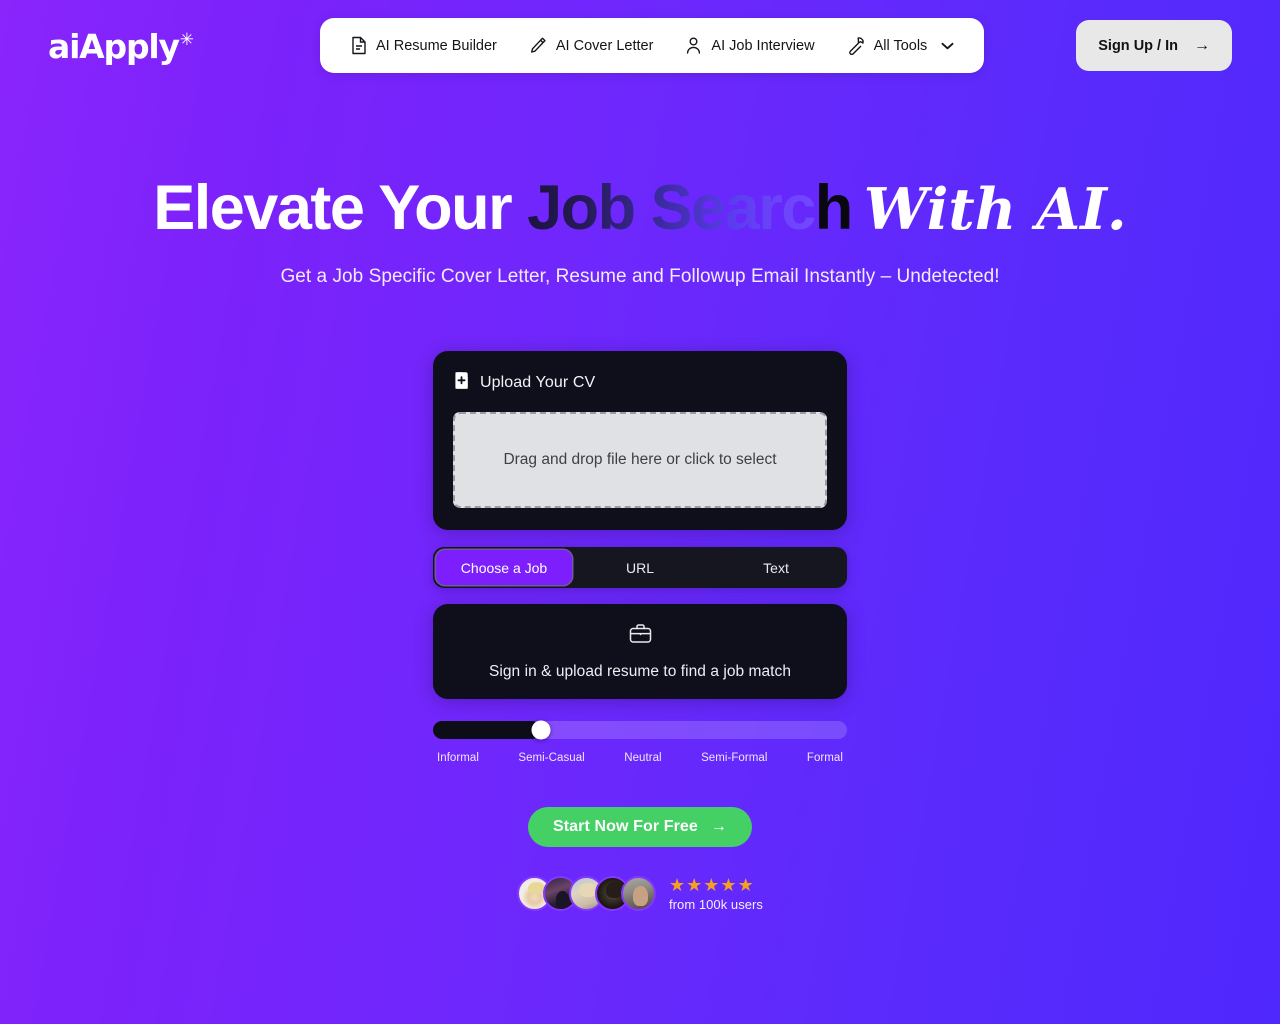  I want to click on cta-container: Start Now For Free →, so click(640, 827).